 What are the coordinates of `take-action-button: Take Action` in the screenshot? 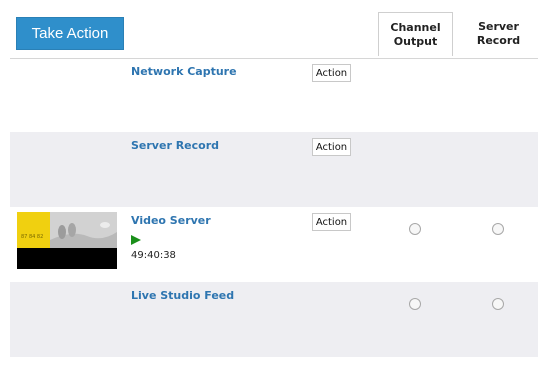 It's located at (70, 33).